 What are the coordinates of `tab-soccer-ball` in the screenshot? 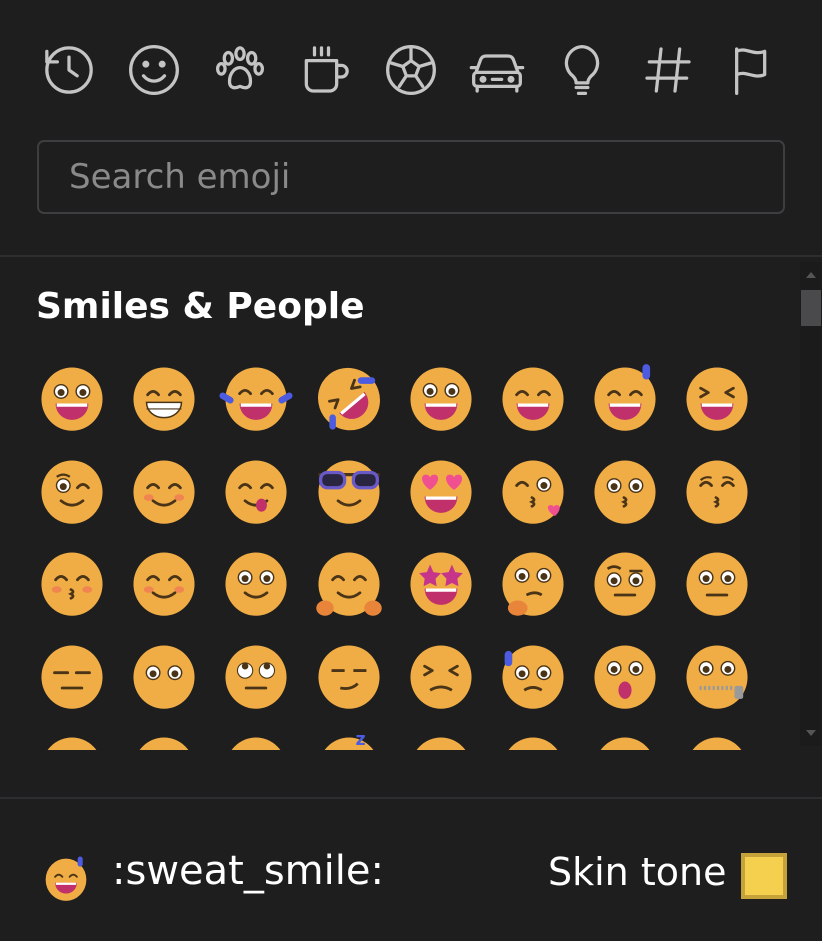 It's located at (411, 72).